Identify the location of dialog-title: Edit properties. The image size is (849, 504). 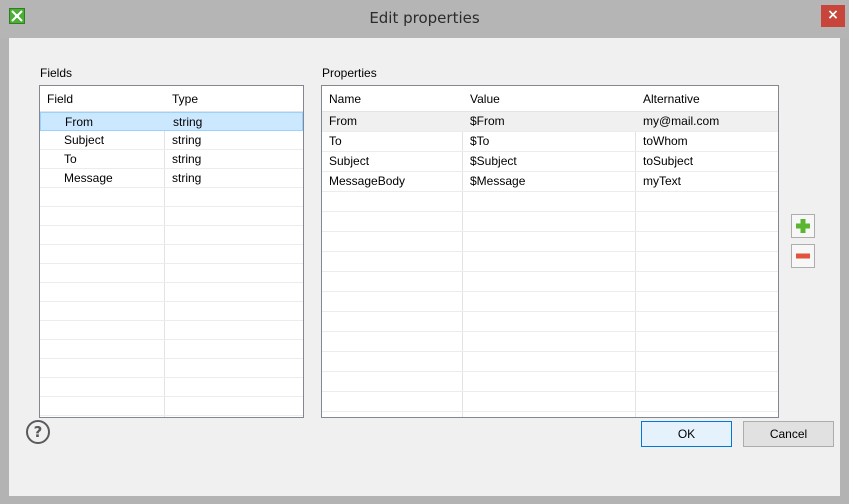
(424, 18).